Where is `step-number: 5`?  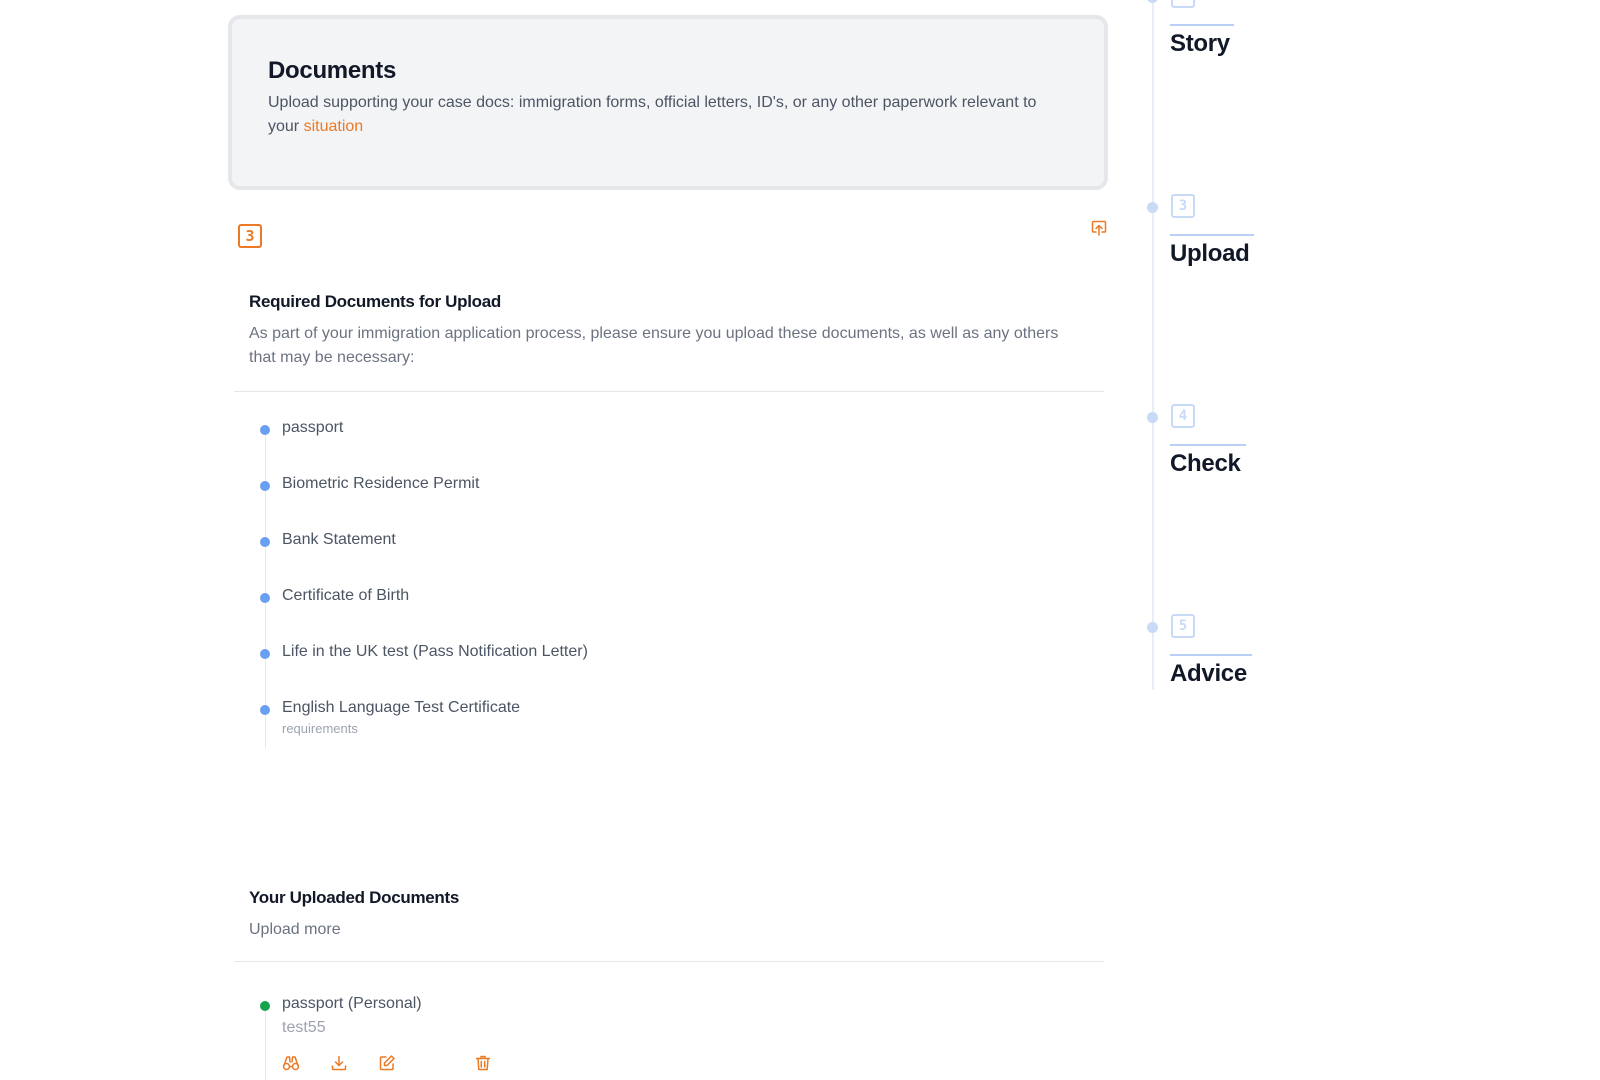 step-number: 5 is located at coordinates (1183, 626).